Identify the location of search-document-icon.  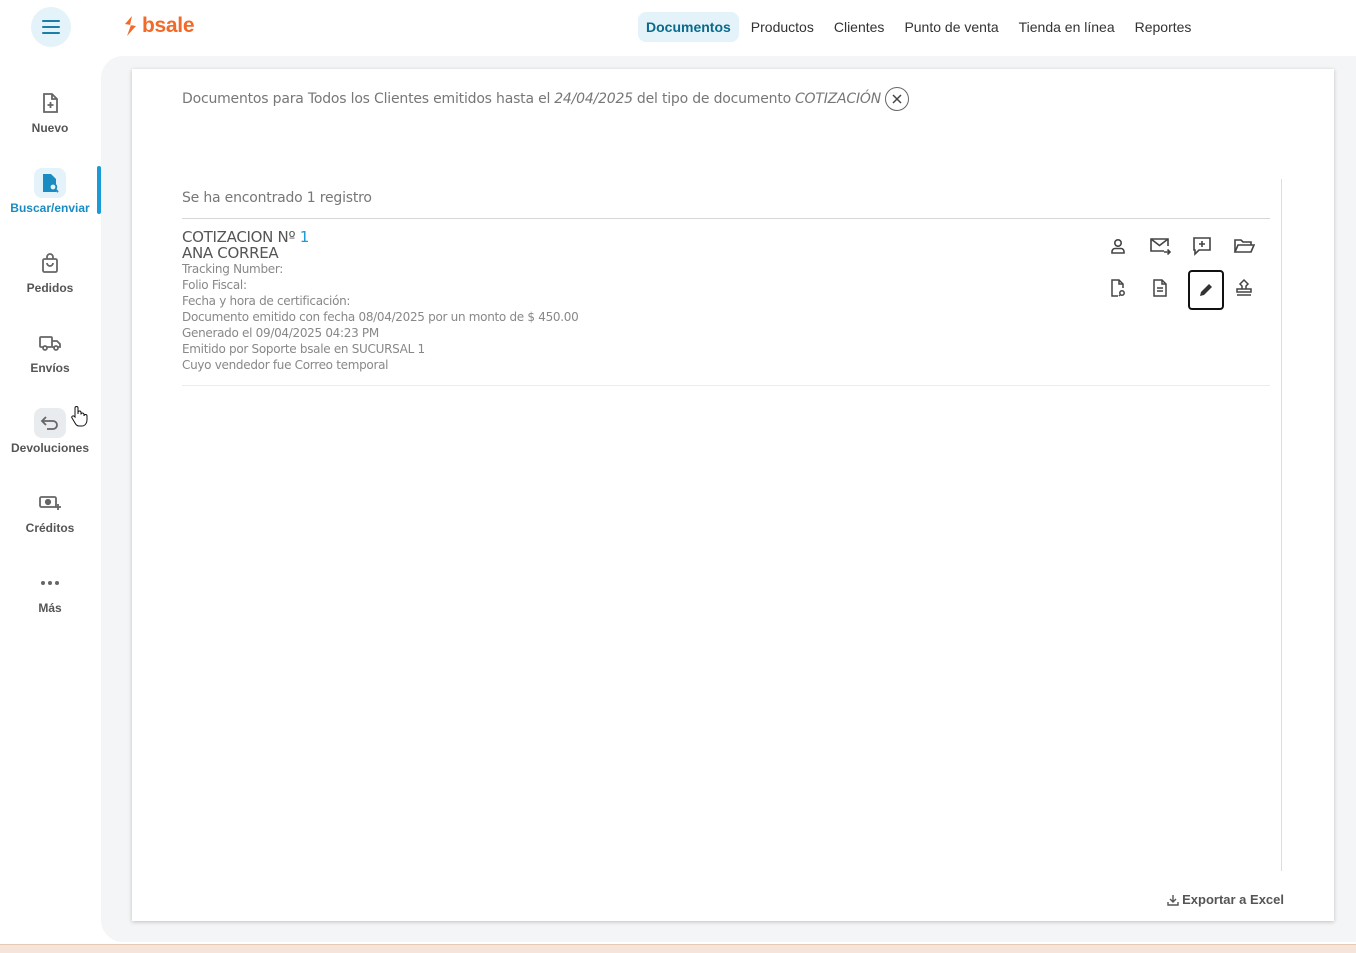
(50, 183).